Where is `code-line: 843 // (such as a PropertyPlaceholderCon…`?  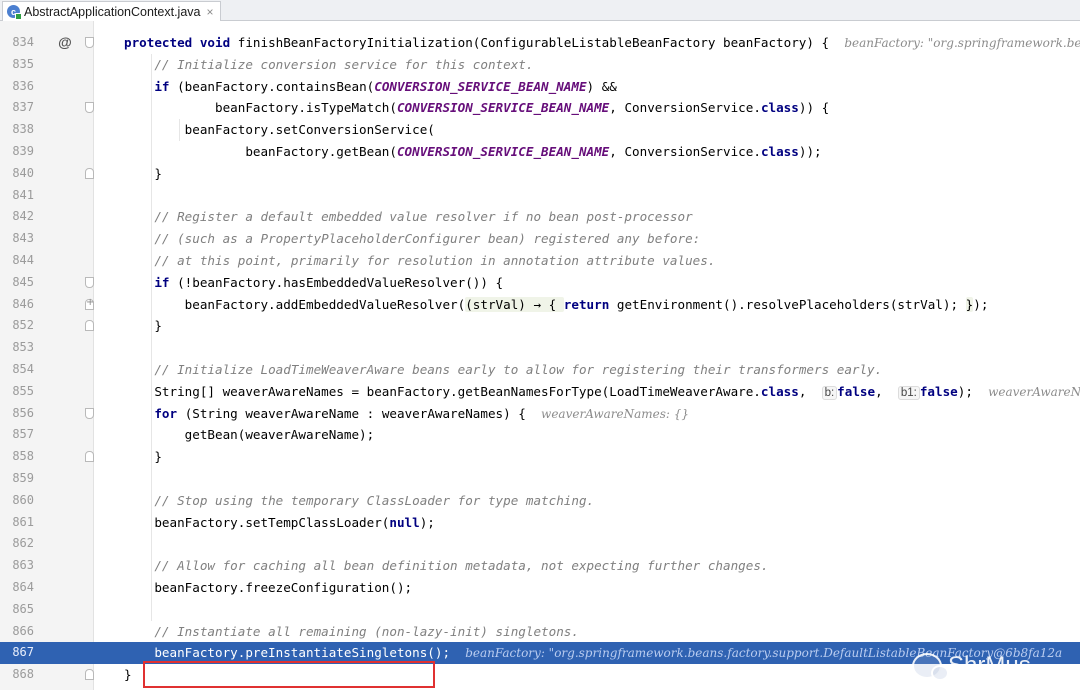 code-line: 843 // (such as a PropertyPlaceholderCon… is located at coordinates (540, 239).